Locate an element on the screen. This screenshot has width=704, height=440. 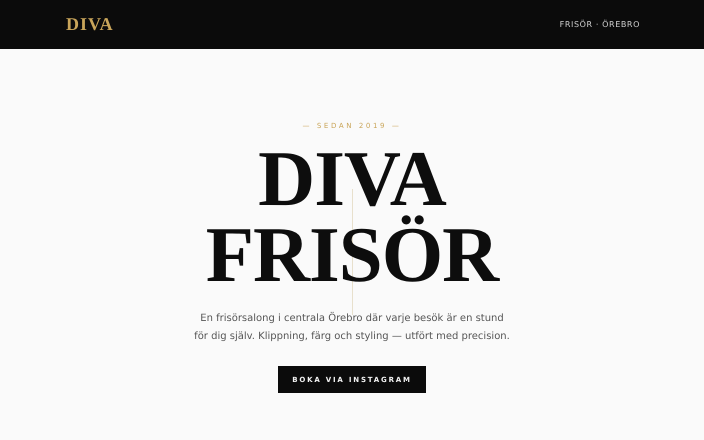
logo: DIVA is located at coordinates (90, 24).